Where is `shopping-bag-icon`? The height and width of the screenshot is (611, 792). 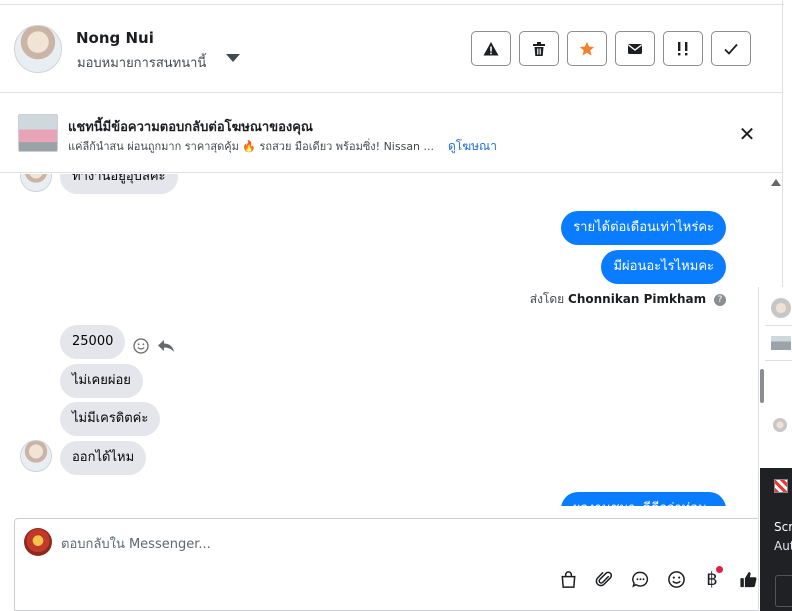 shopping-bag-icon is located at coordinates (568, 579).